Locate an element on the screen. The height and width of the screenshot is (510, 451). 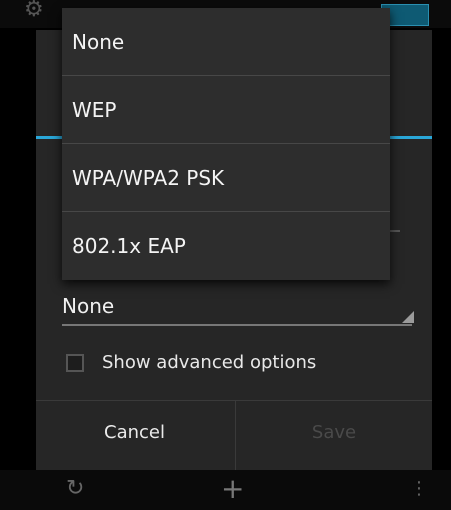
show-advanced-row: Show advanced options is located at coordinates (231, 363).